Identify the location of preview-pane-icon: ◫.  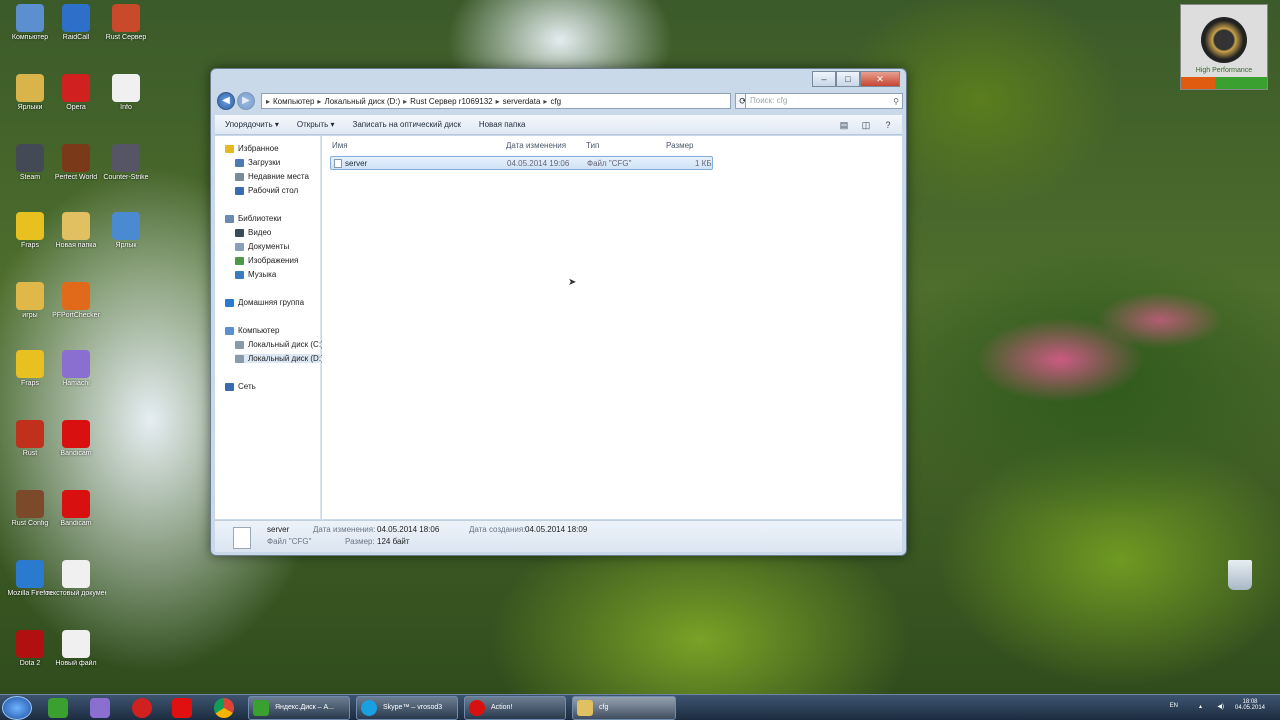
(866, 125).